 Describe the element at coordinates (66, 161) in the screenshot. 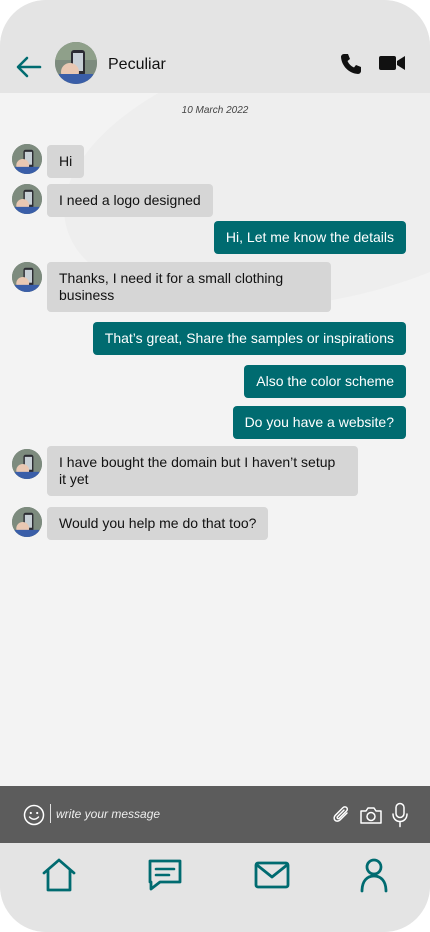

I see `message-incoming: Hi` at that location.